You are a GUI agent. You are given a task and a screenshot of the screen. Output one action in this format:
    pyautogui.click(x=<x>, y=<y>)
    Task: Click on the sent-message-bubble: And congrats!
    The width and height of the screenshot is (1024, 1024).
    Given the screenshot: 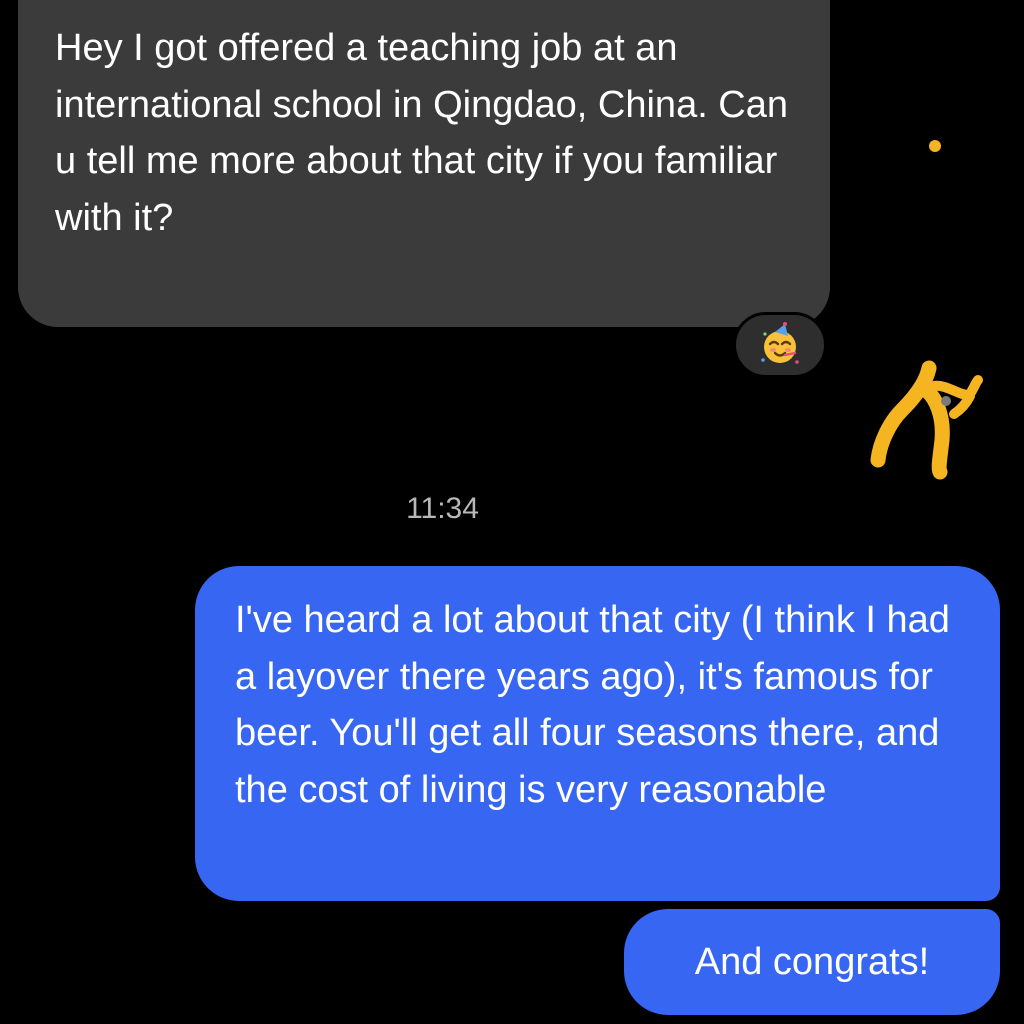 What is the action you would take?
    pyautogui.click(x=812, y=962)
    